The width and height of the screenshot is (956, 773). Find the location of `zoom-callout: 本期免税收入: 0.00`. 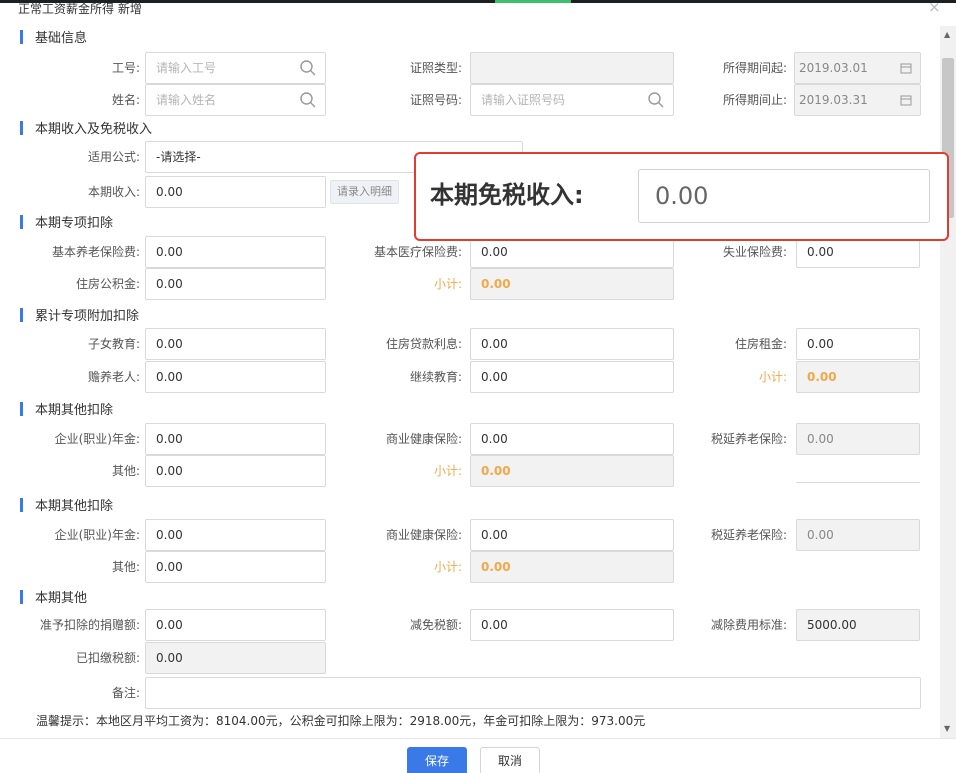

zoom-callout: 本期免税收入: 0.00 is located at coordinates (681, 196).